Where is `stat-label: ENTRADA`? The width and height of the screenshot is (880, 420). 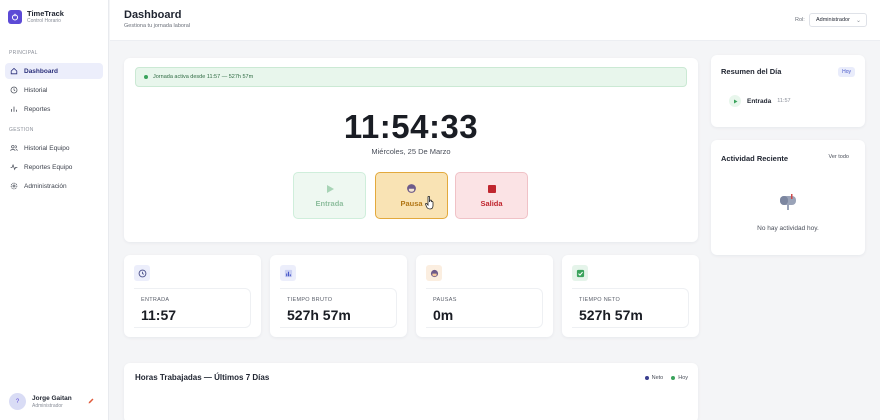
stat-label: ENTRADA is located at coordinates (155, 300).